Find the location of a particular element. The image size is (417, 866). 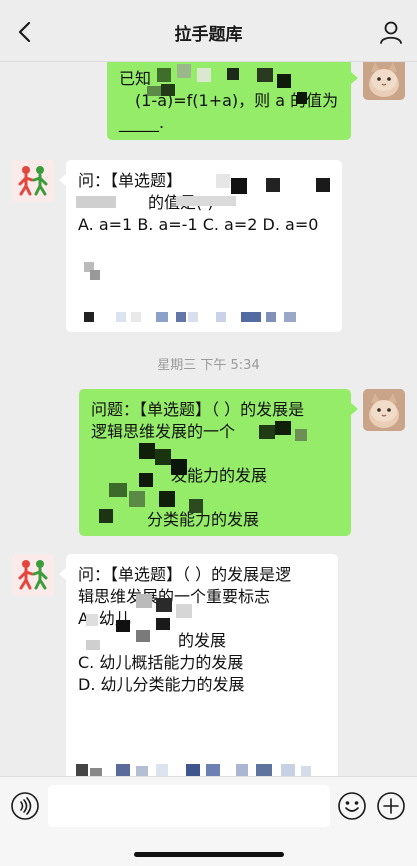

nav-bar: 拉手题库 is located at coordinates (208, 31).